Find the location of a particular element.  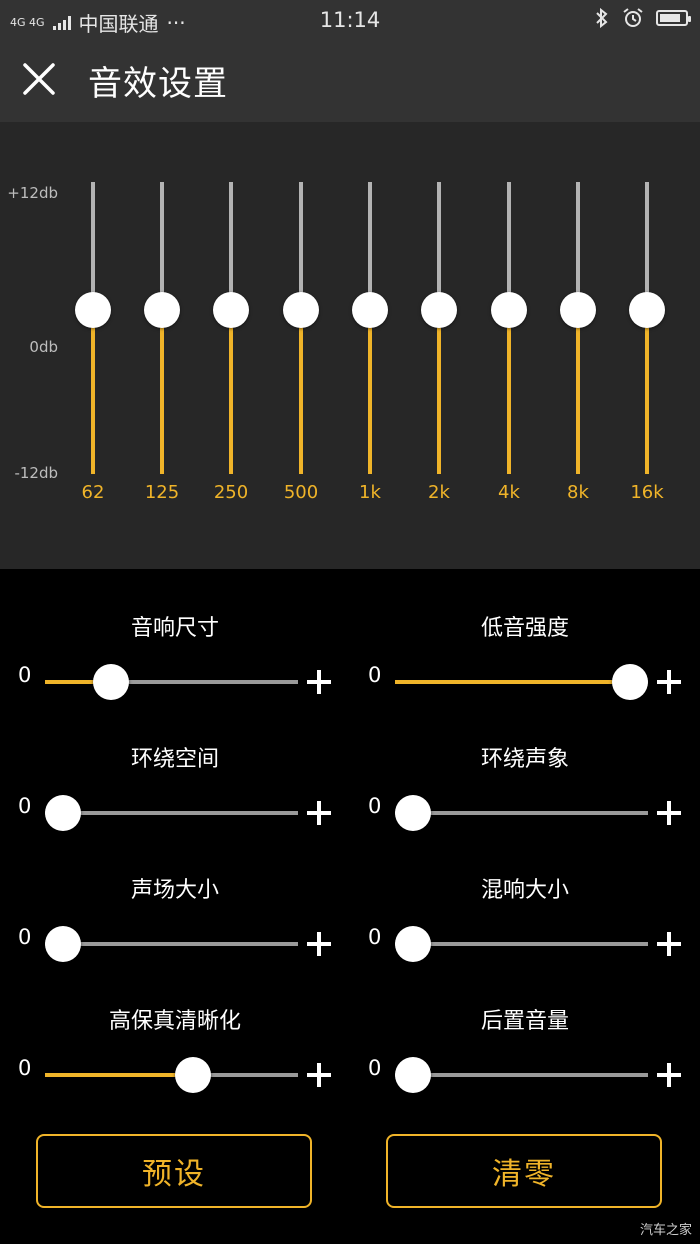

eq-band: 2k is located at coordinates (439, 345).